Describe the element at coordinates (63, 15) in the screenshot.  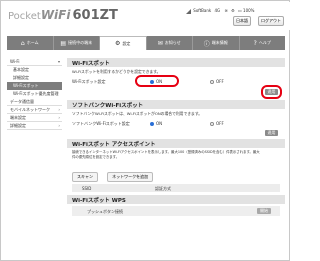
I see `brand-logo: PocketWiFi 601ZT` at that location.